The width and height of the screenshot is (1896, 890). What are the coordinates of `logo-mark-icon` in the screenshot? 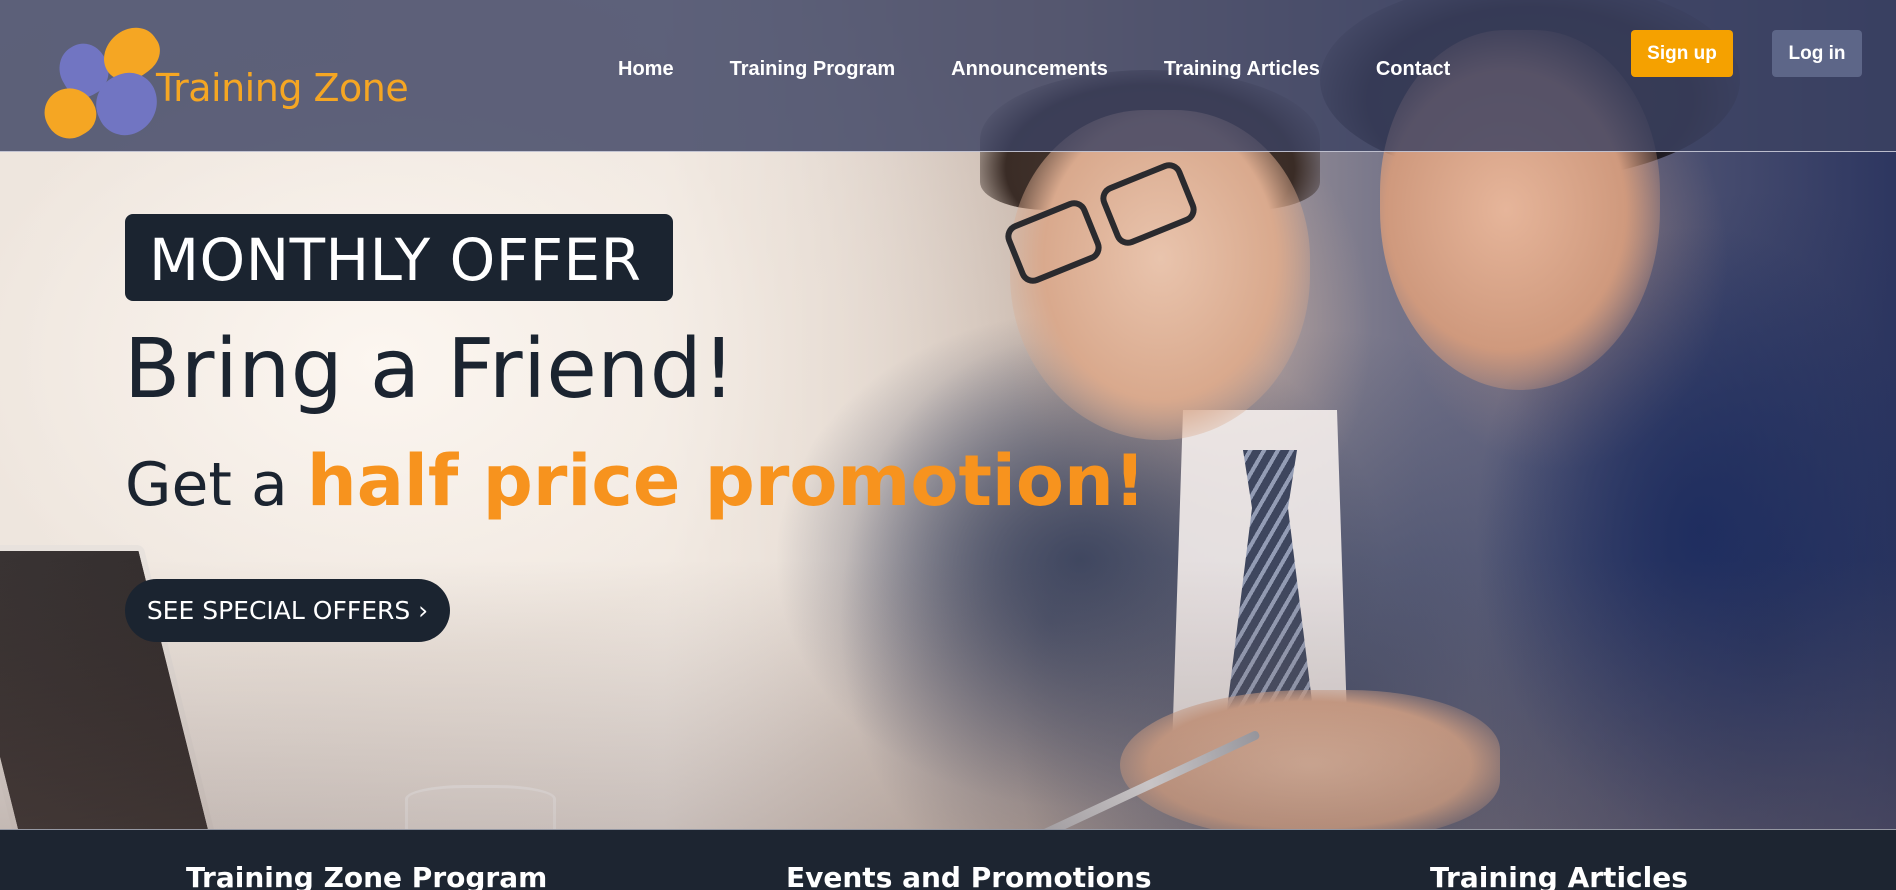 It's located at (102, 82).